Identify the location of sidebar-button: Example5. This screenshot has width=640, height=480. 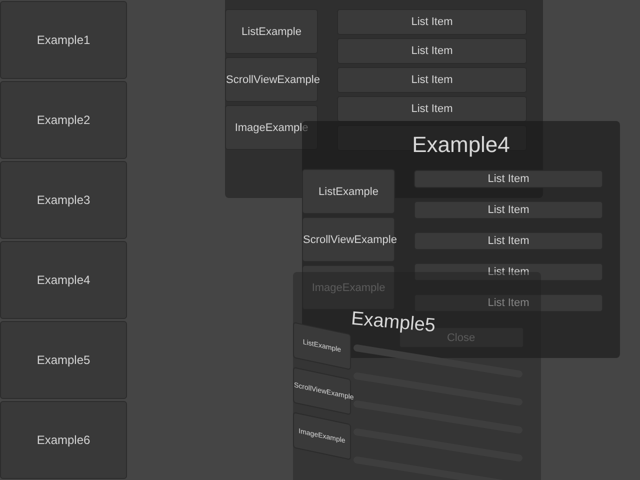
(63, 360).